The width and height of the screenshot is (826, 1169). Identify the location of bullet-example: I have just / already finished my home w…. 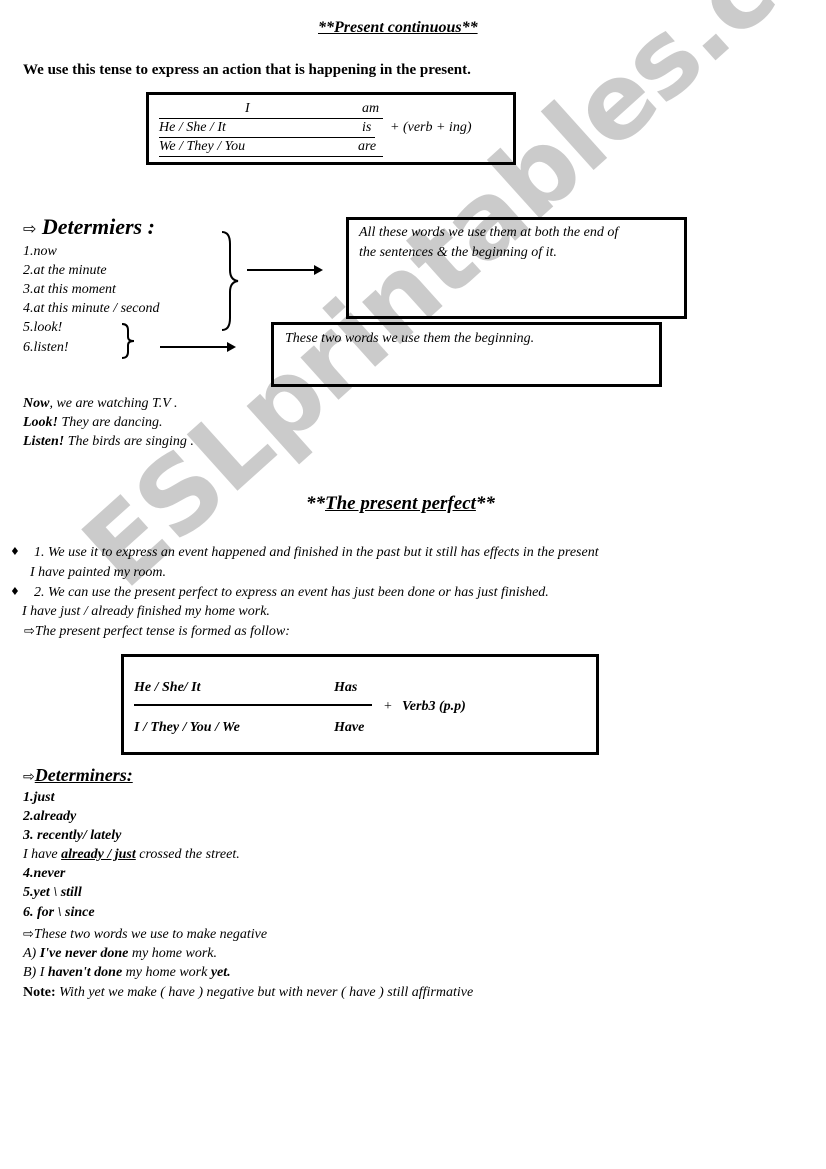
(146, 611).